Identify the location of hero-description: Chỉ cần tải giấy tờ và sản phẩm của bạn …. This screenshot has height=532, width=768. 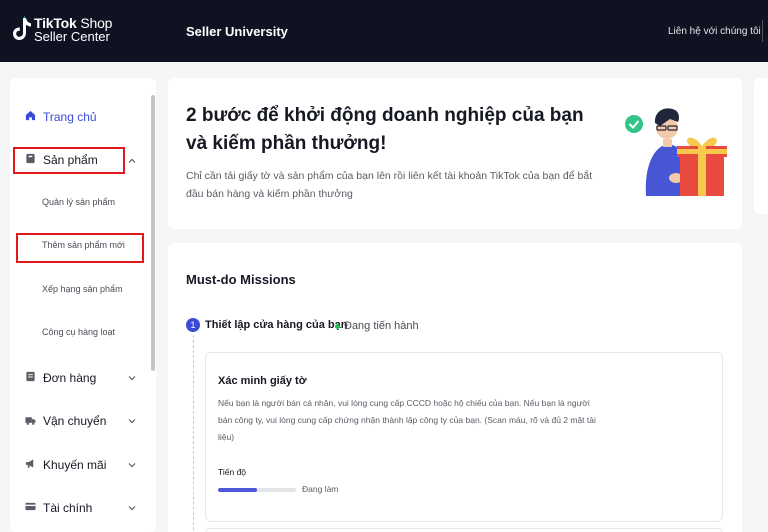
(389, 185).